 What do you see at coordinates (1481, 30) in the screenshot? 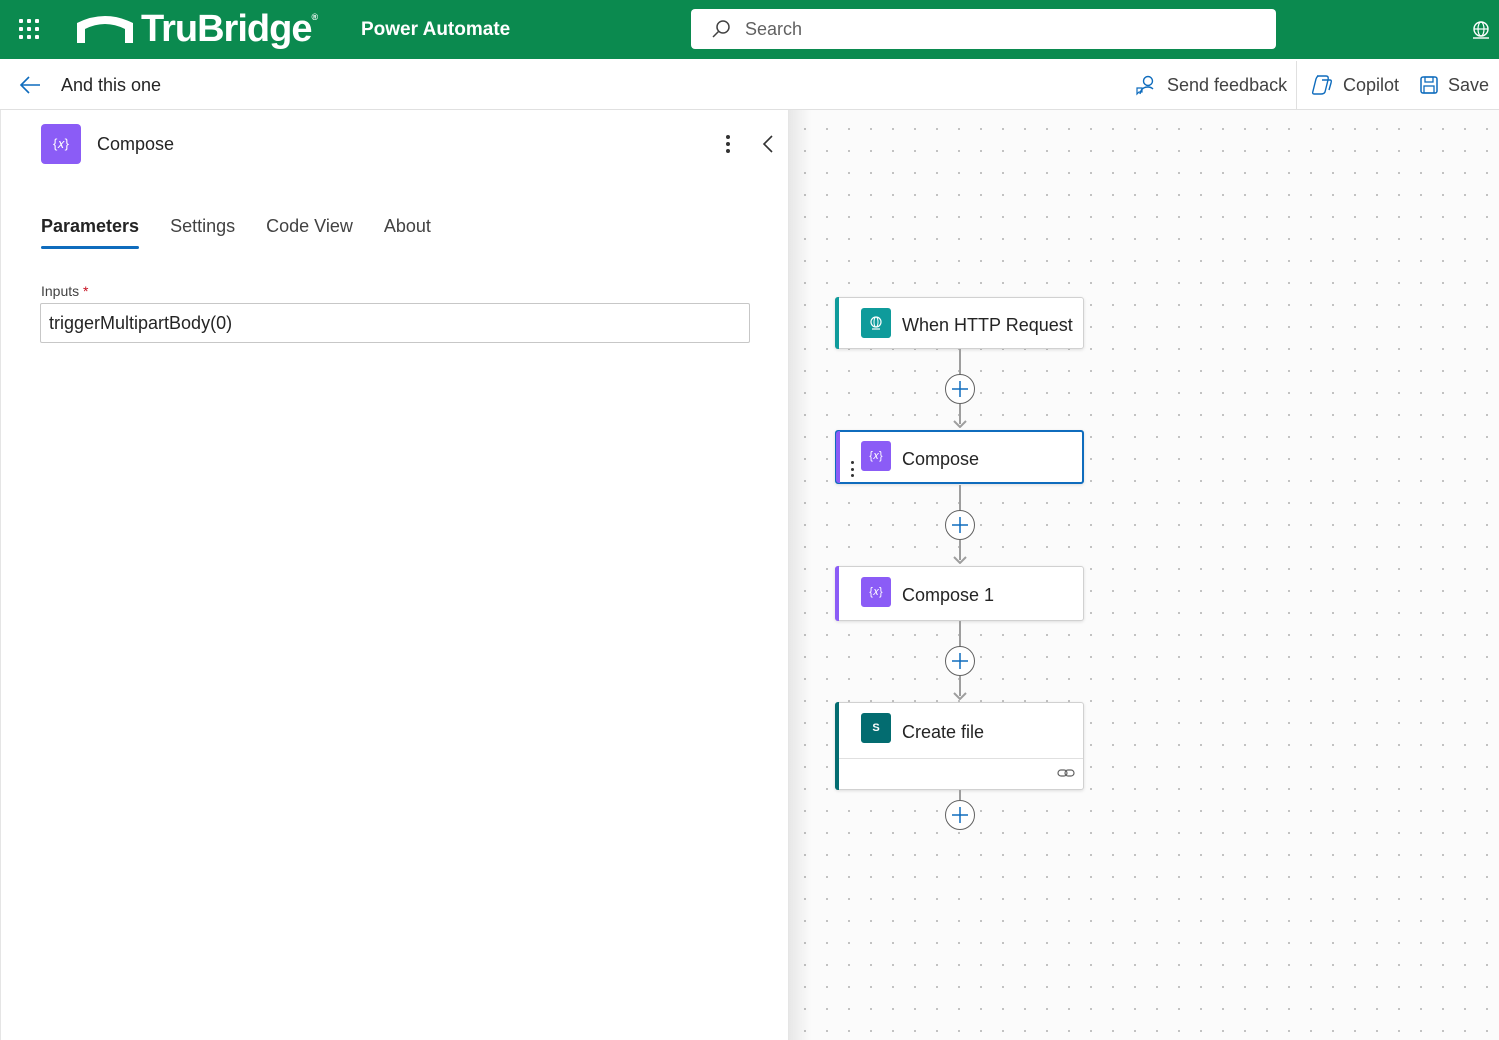
I see `environment-icon` at bounding box center [1481, 30].